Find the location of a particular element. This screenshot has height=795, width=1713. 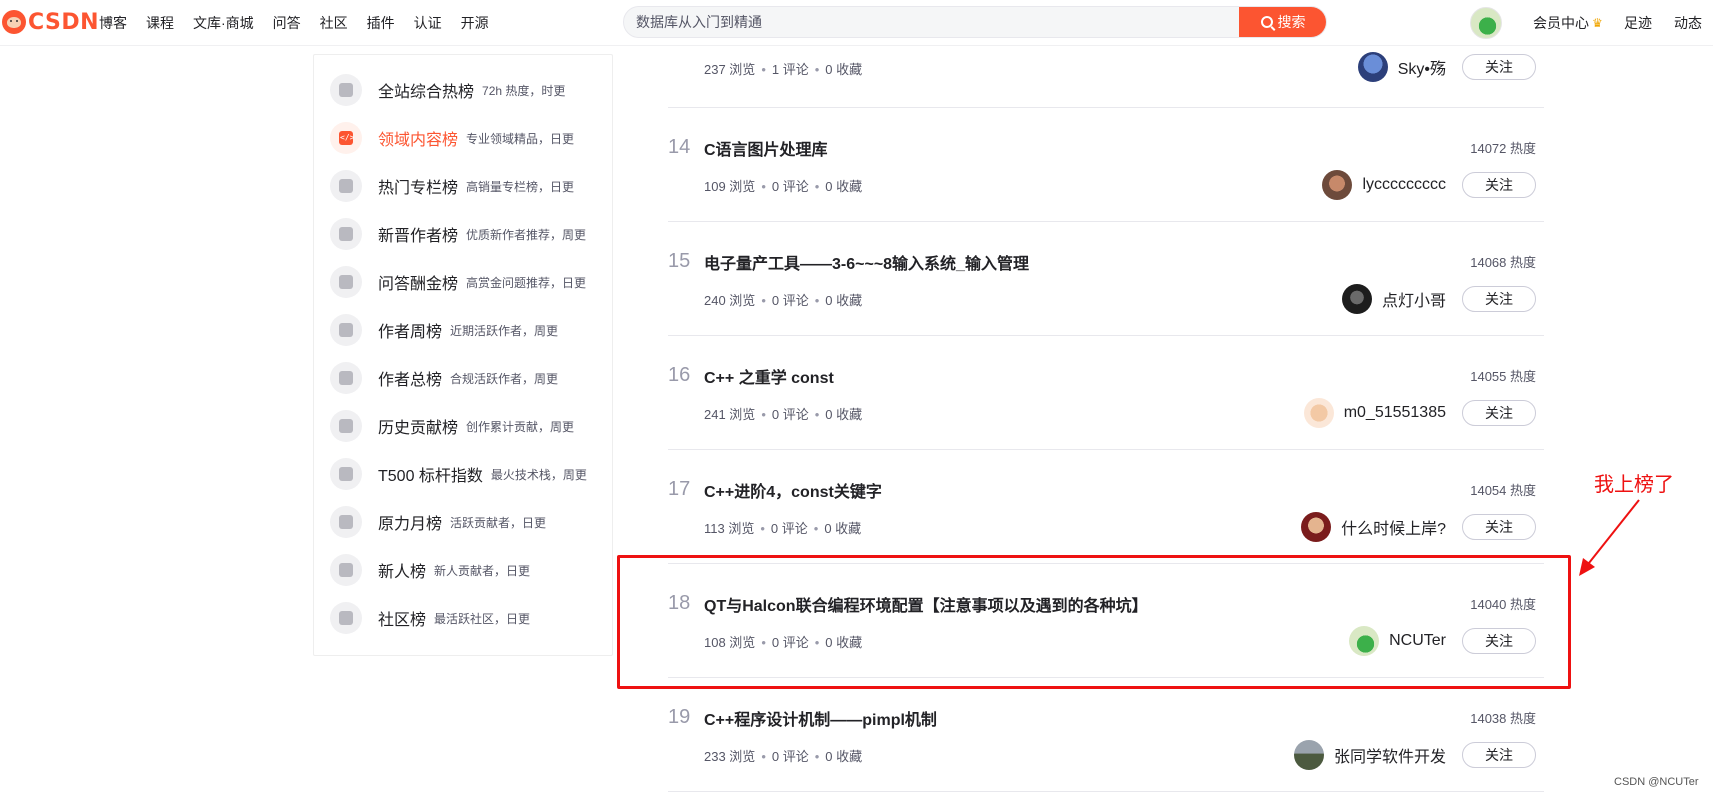

sidebar-item-author-weekly: 作者周榜 近期活跃作者，周更 is located at coordinates (470, 330).